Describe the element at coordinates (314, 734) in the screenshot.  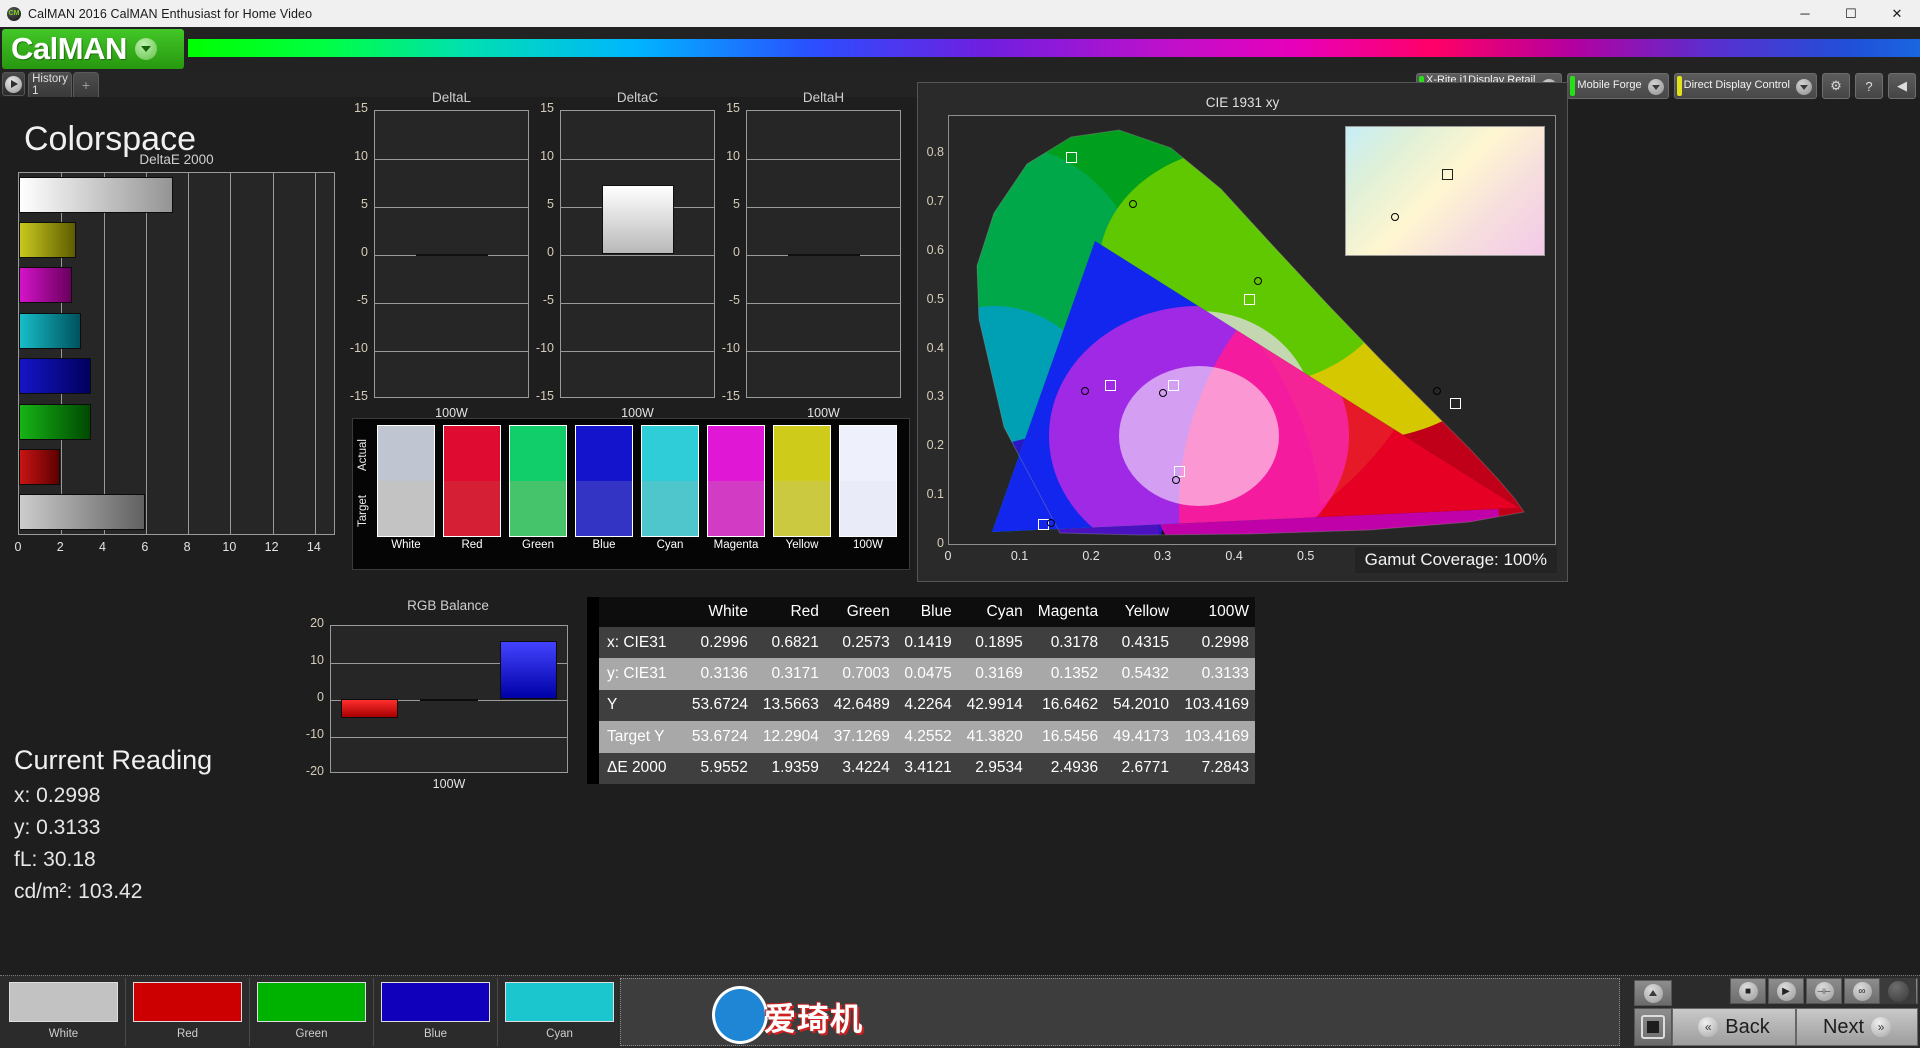
I see `rgb-balance-y-tick: -10` at that location.